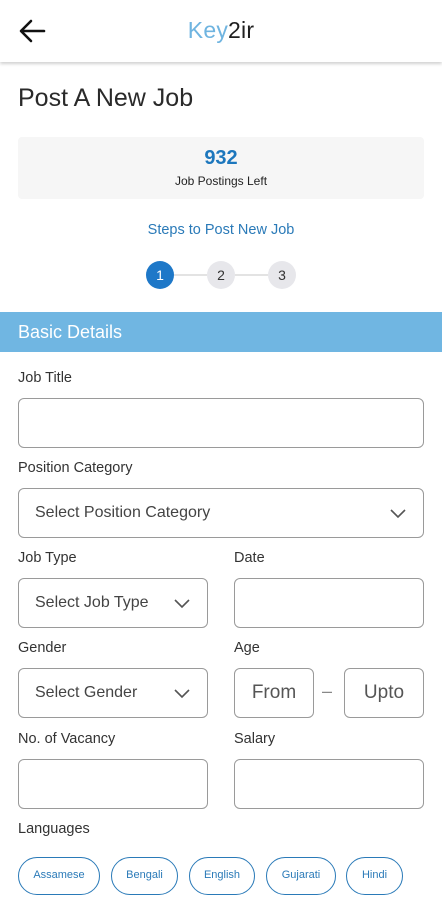 The width and height of the screenshot is (442, 900). Describe the element at coordinates (59, 876) in the screenshot. I see `language-chip-assamese: Assamese` at that location.